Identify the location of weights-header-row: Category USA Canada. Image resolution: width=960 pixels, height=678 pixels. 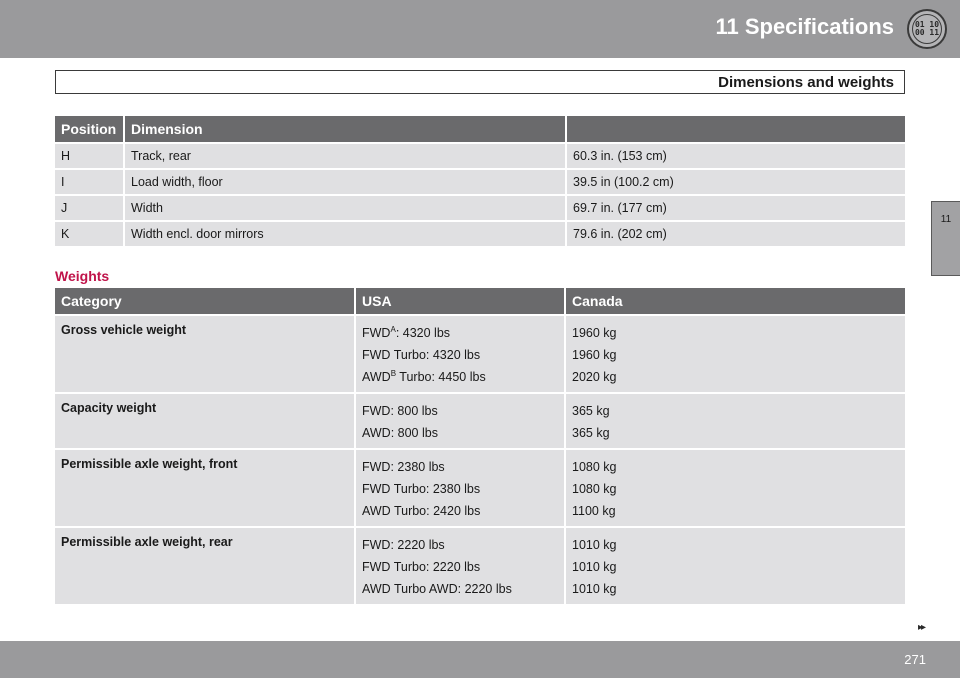
(480, 301).